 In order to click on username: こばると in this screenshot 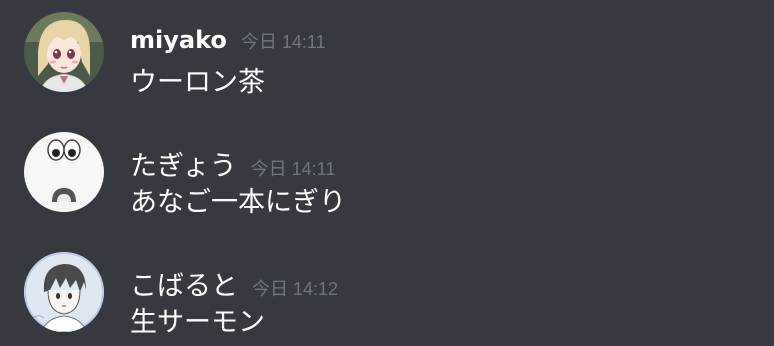, I will do `click(184, 286)`.